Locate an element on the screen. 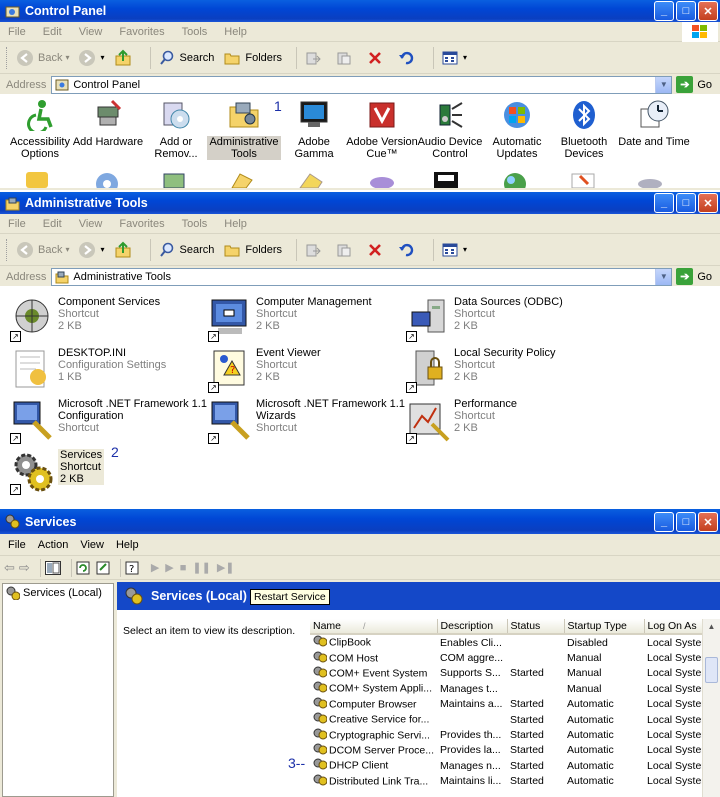  help-button: ? is located at coordinates (133, 568).